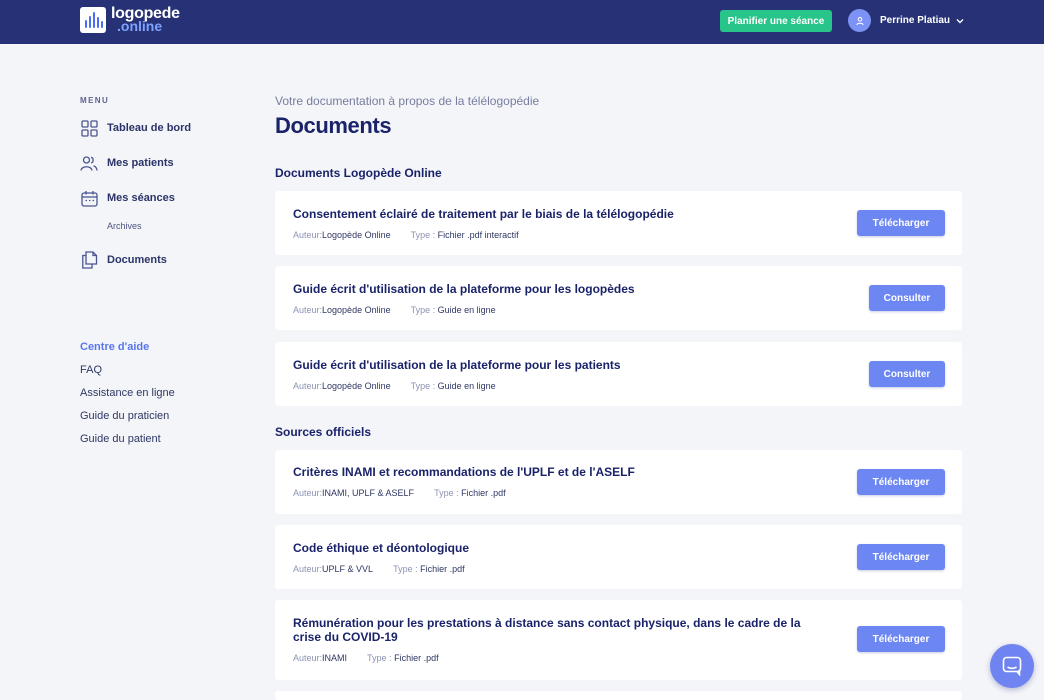  What do you see at coordinates (323, 432) in the screenshot?
I see `section-title: Sources officiels` at bounding box center [323, 432].